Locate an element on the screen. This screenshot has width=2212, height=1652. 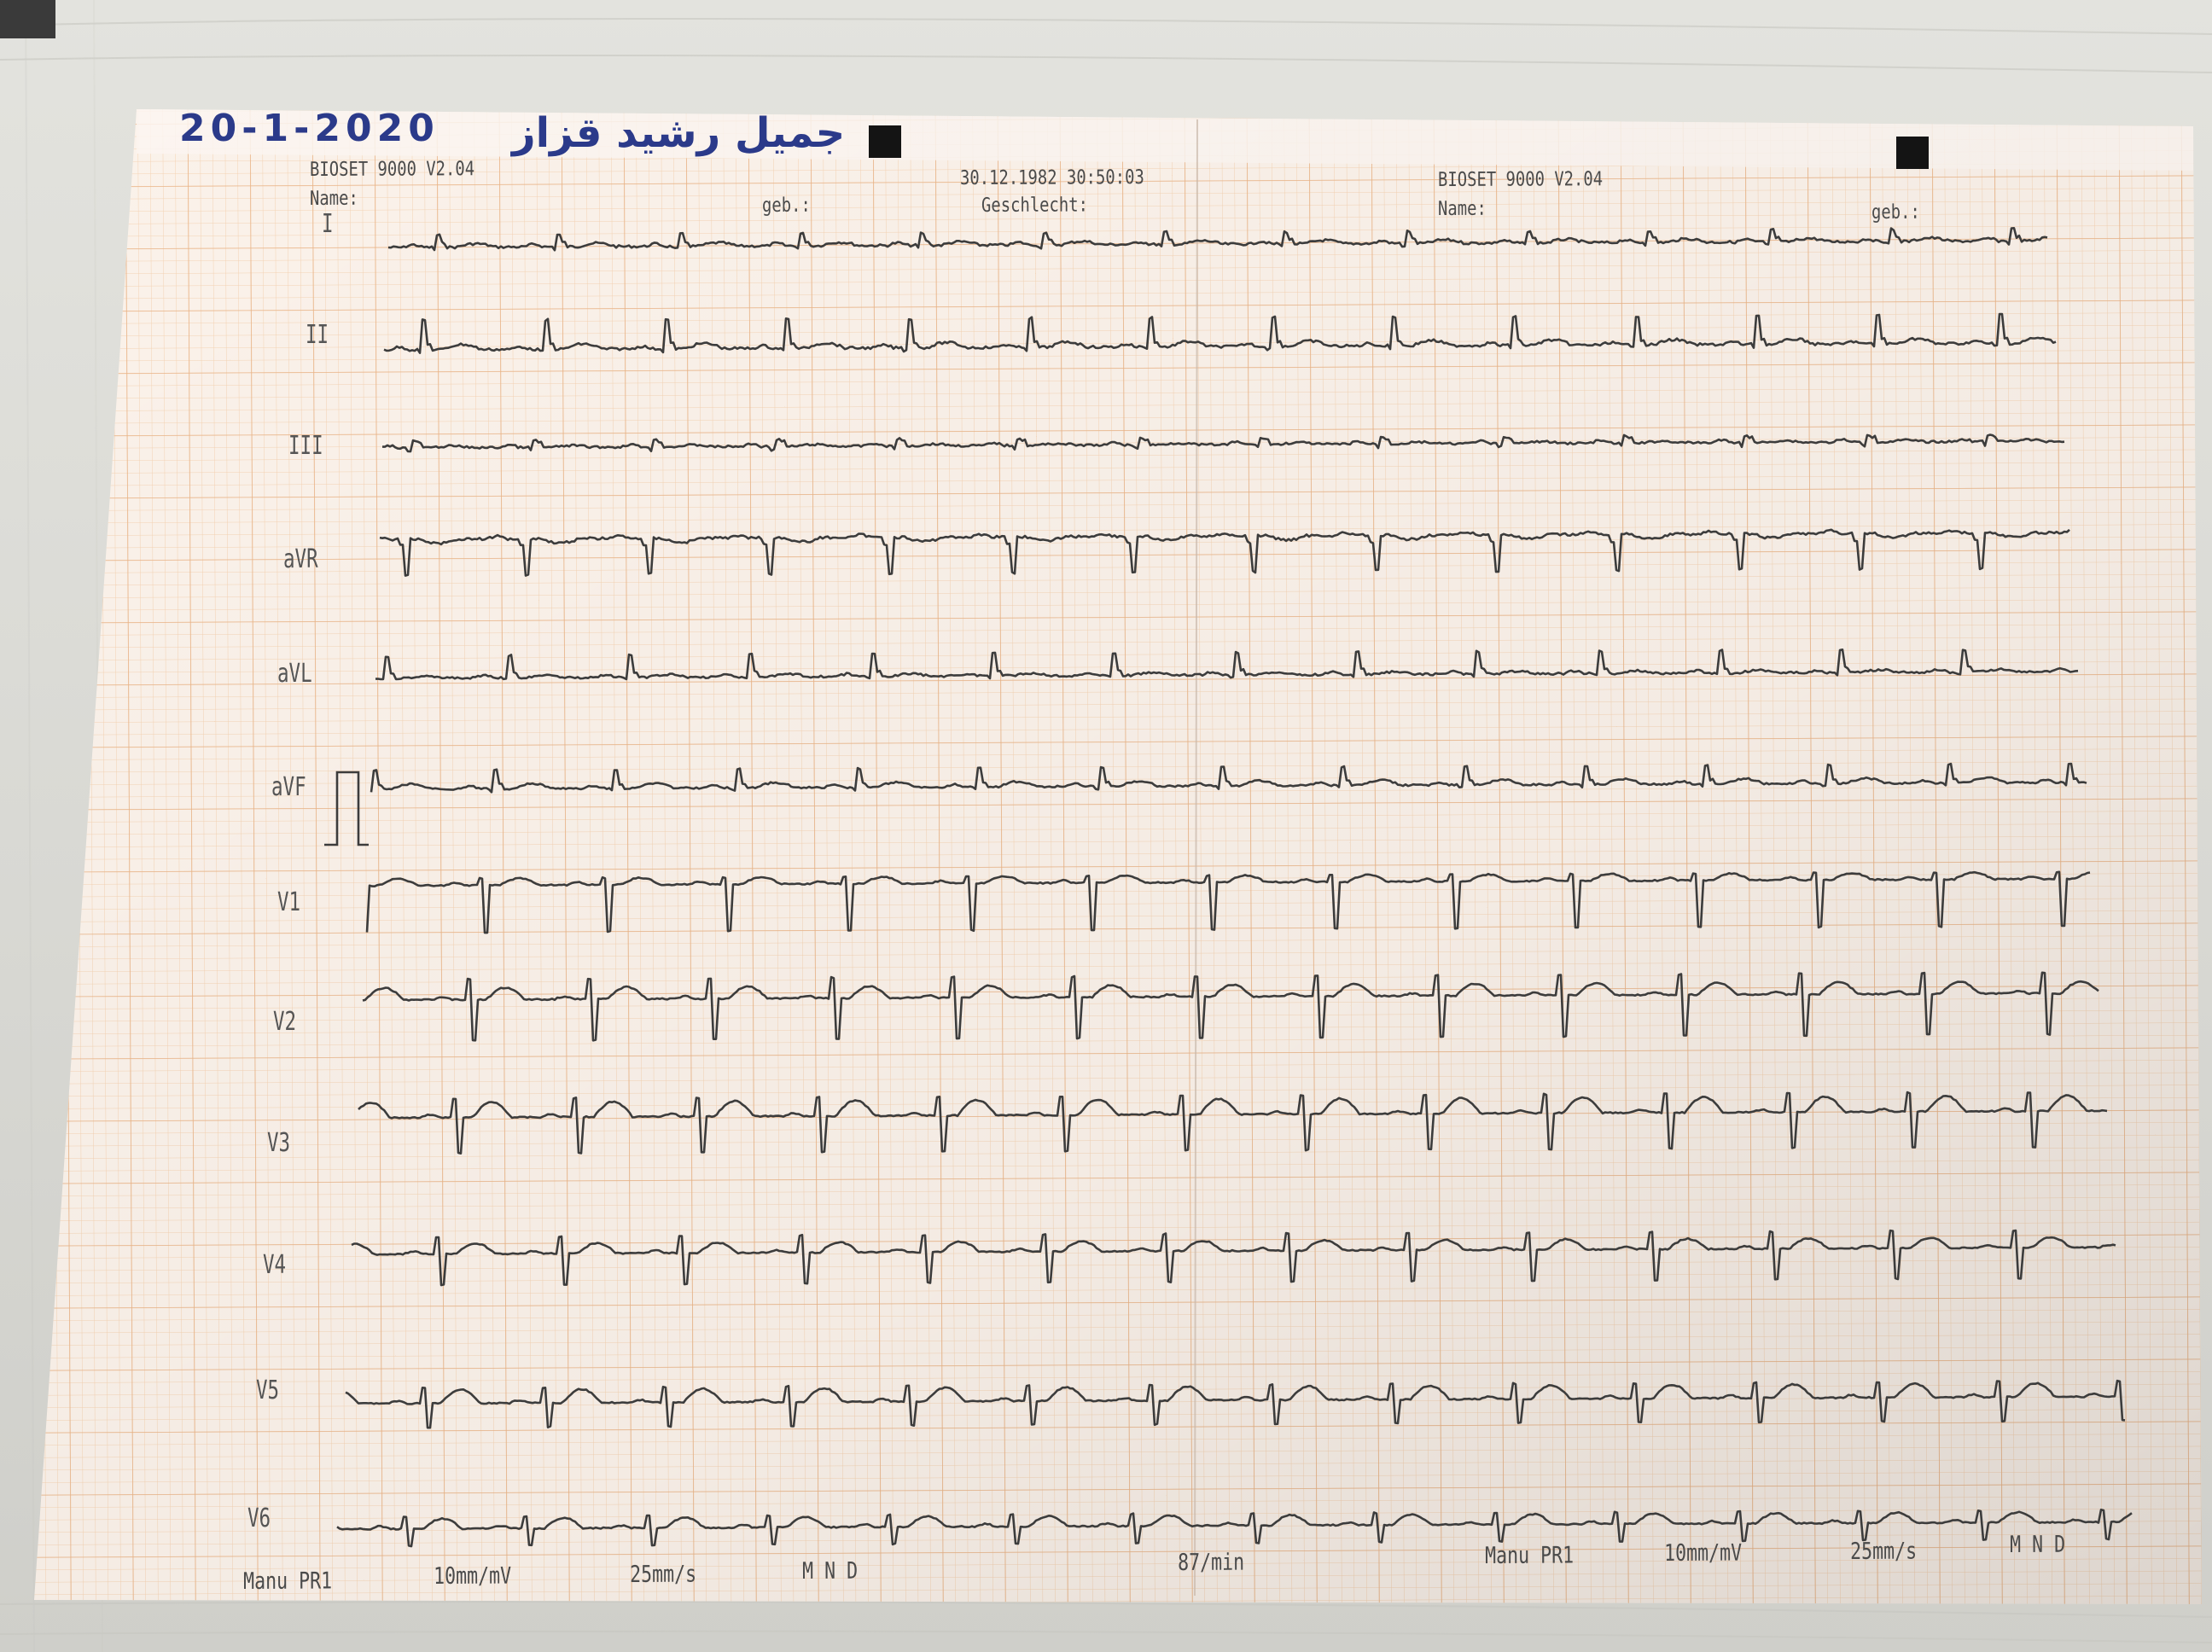
name-label-right: Name: is located at coordinates (1462, 208).